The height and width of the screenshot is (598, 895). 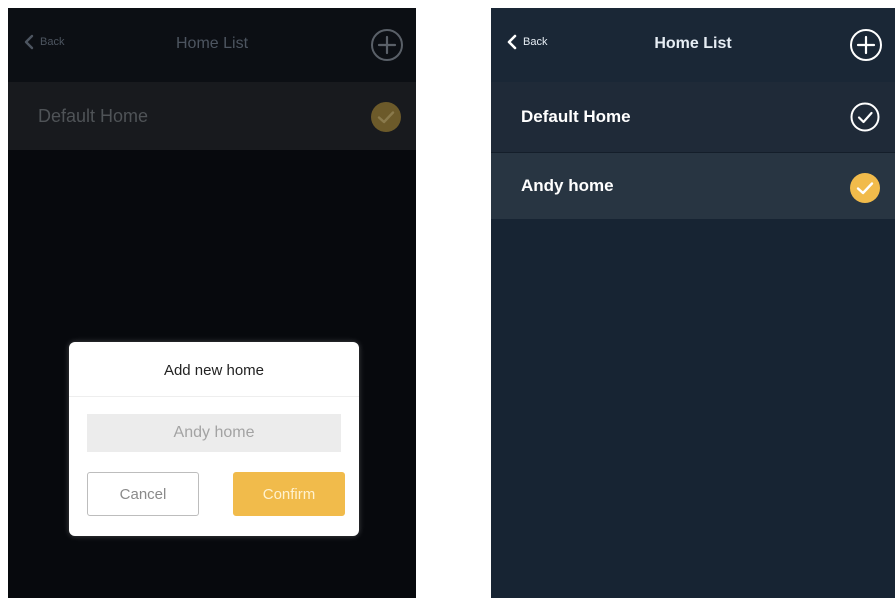 I want to click on confirm-button: Confirm, so click(x=289, y=494).